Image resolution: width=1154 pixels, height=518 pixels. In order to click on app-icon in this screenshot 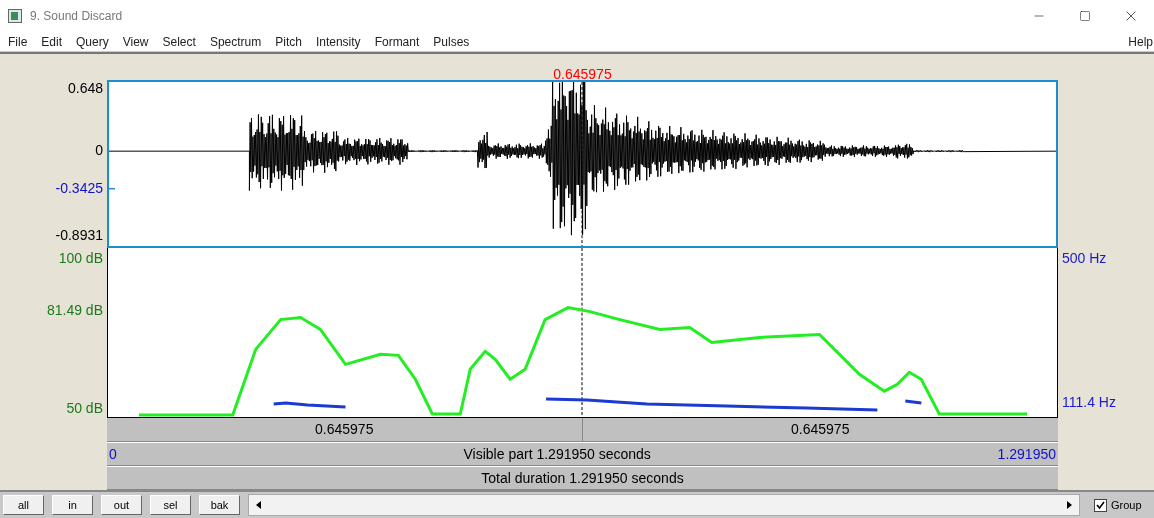, I will do `click(15, 16)`.